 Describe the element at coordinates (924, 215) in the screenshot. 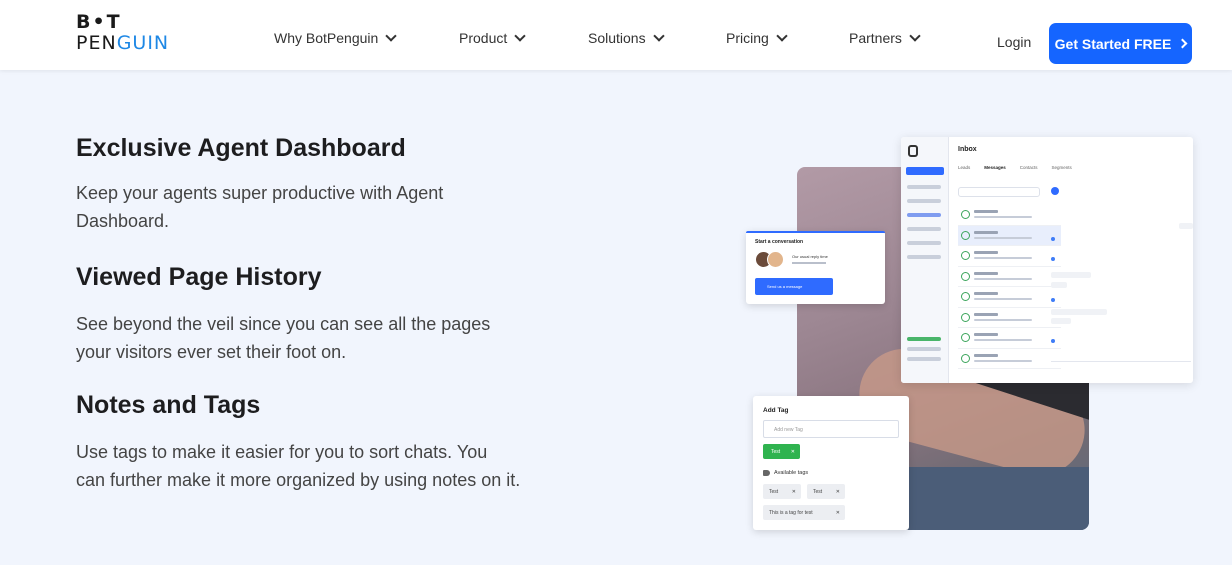

I see `sidebar-row-active` at that location.